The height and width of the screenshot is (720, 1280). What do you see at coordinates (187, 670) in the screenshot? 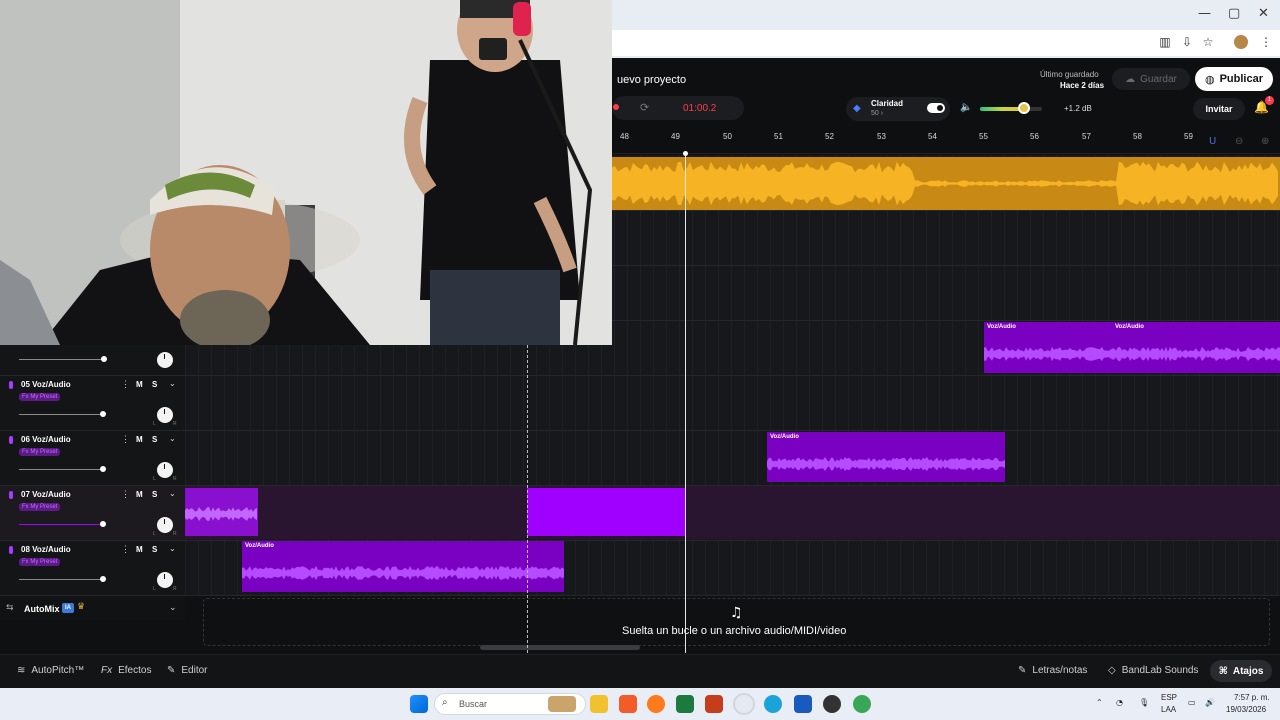
I see `editor-button: ✎ Editor` at bounding box center [187, 670].